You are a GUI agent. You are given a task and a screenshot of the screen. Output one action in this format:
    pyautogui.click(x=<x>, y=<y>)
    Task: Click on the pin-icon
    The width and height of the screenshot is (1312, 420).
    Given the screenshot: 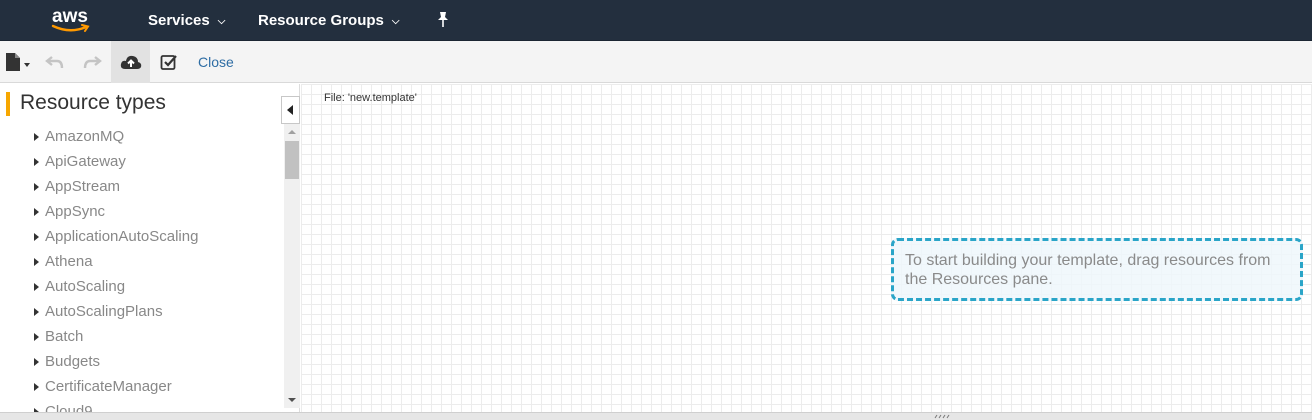 What is the action you would take?
    pyautogui.click(x=443, y=22)
    